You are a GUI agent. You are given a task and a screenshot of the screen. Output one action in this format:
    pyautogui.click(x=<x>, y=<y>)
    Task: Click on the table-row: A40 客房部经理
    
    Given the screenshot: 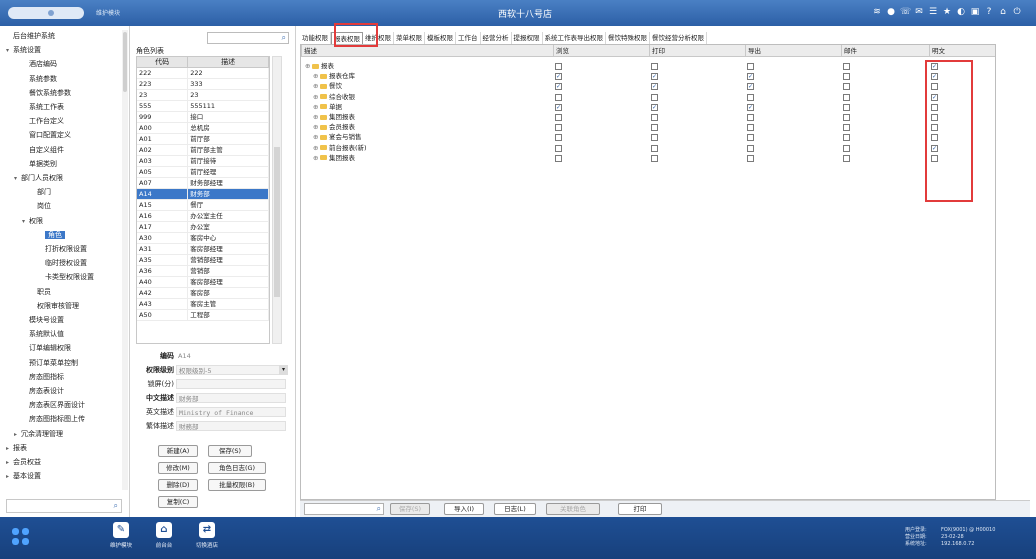 What is the action you would take?
    pyautogui.click(x=203, y=282)
    